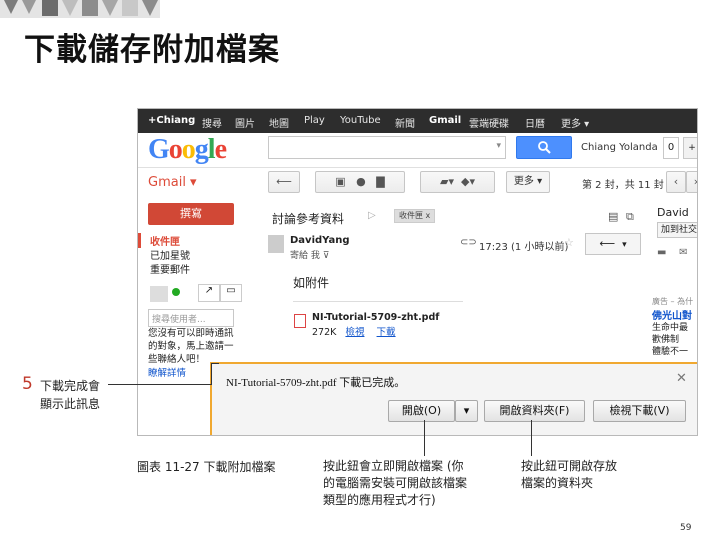  I want to click on download-message: NI-Tutorial-5709-zht.pdf 下載已完成。, so click(316, 383).